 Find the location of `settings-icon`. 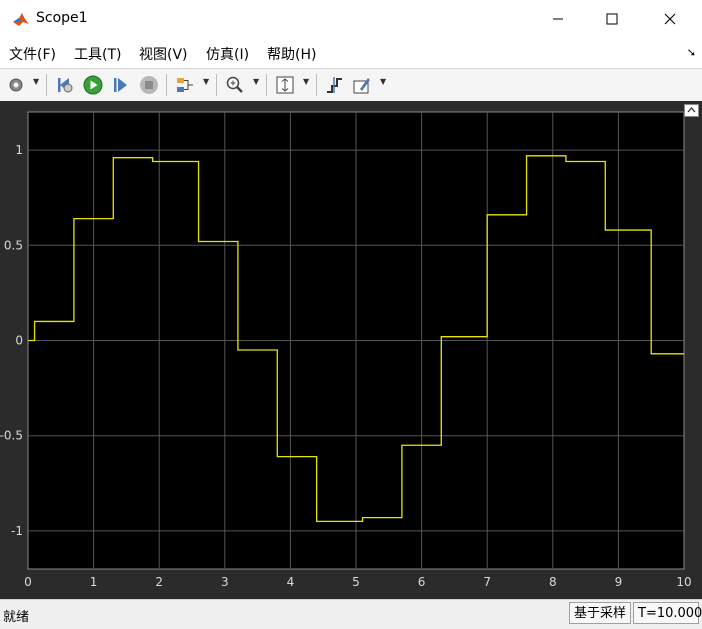

settings-icon is located at coordinates (16, 85).